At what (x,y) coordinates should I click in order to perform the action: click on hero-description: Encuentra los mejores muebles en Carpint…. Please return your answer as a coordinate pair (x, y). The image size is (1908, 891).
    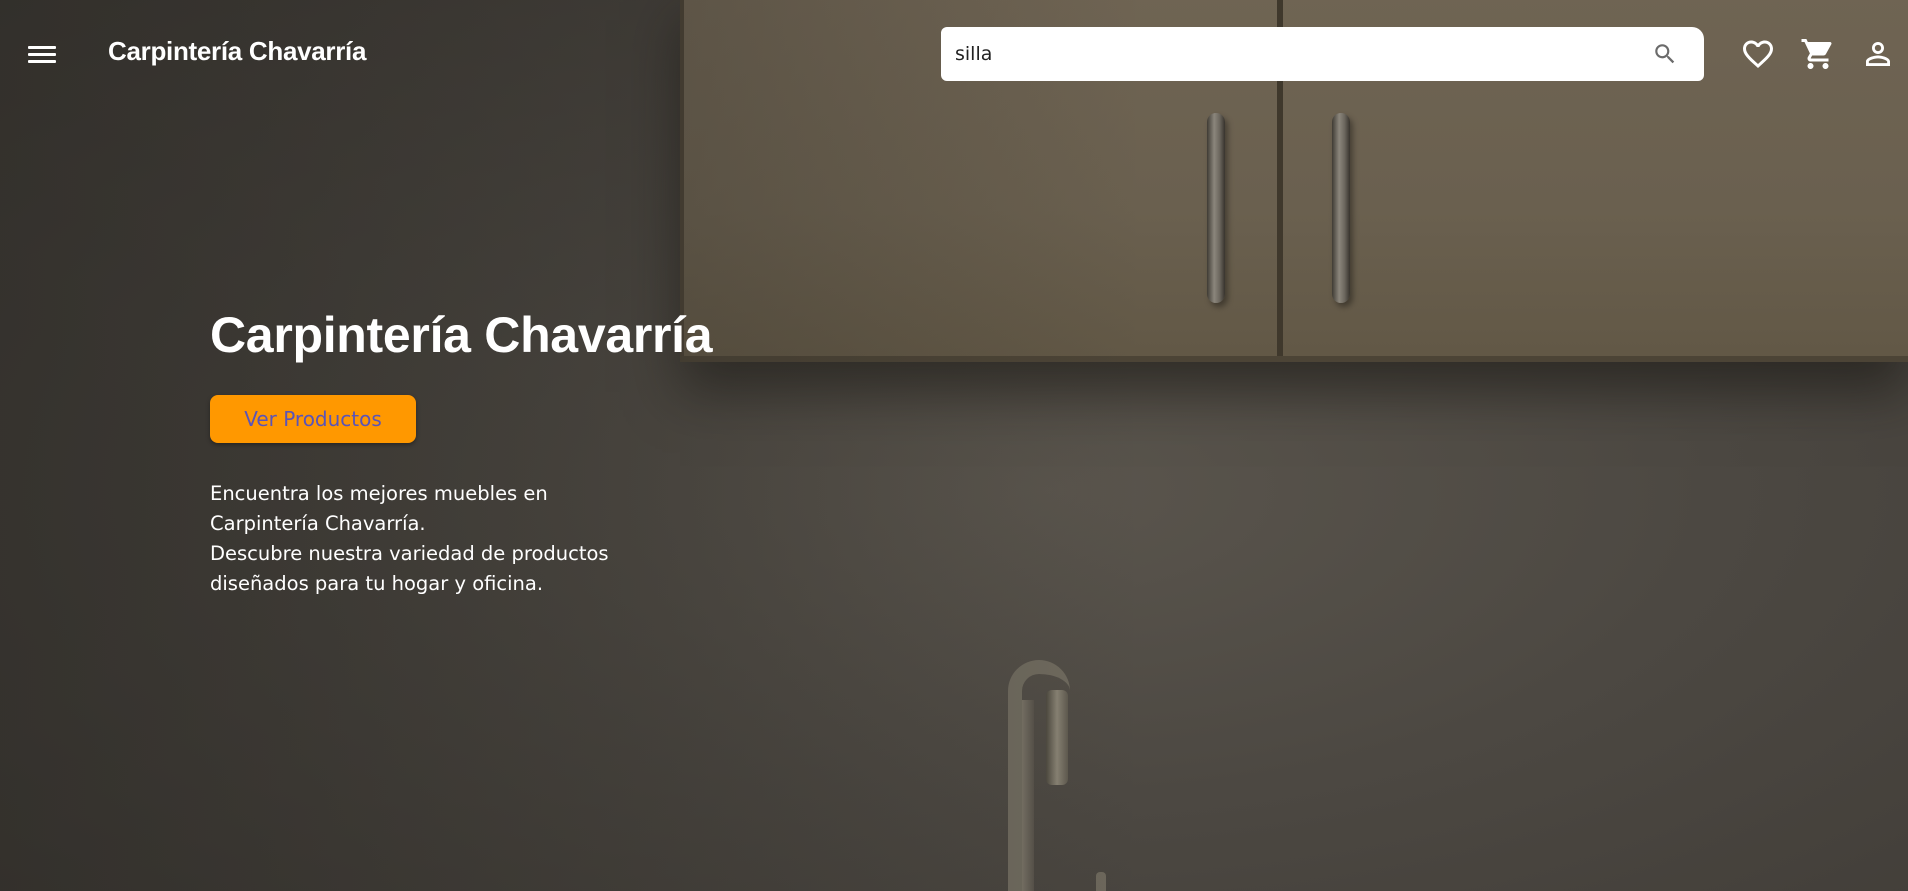
    Looking at the image, I should click on (440, 539).